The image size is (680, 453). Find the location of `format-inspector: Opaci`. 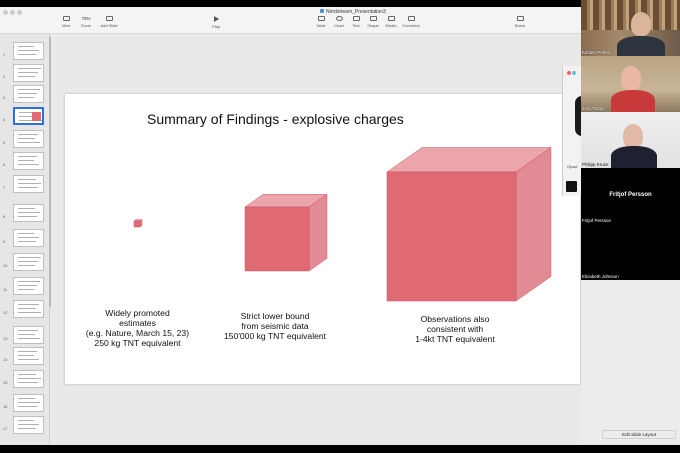

format-inspector: Opaci is located at coordinates (572, 131).